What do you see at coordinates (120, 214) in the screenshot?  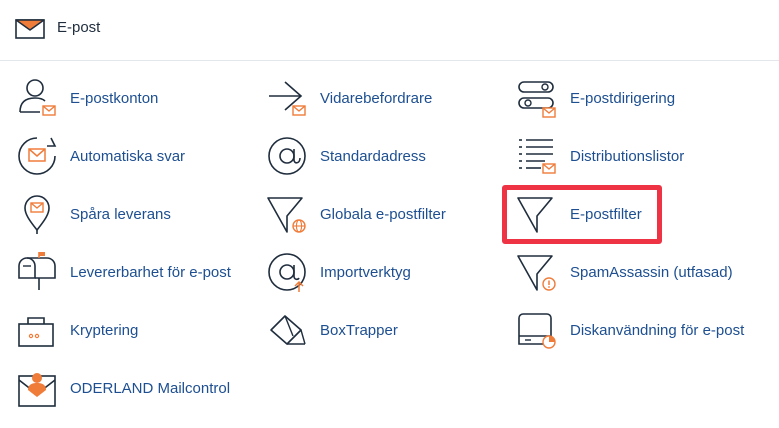 I see `item-label: Spåra leverans` at bounding box center [120, 214].